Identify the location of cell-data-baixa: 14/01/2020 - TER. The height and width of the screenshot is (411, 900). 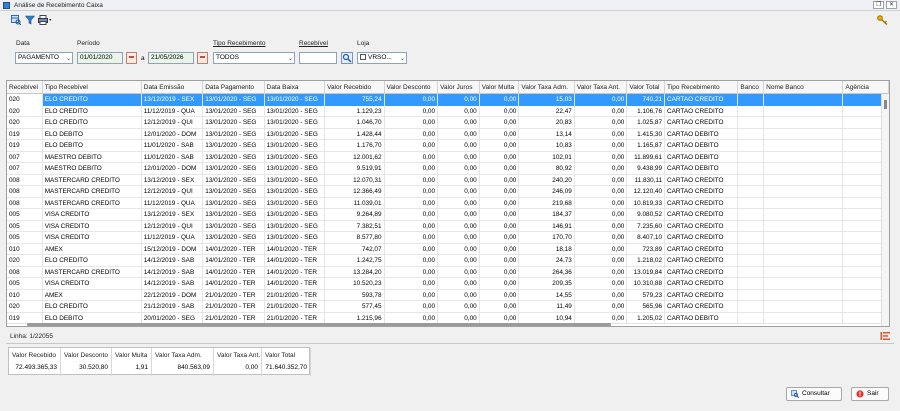
(295, 261).